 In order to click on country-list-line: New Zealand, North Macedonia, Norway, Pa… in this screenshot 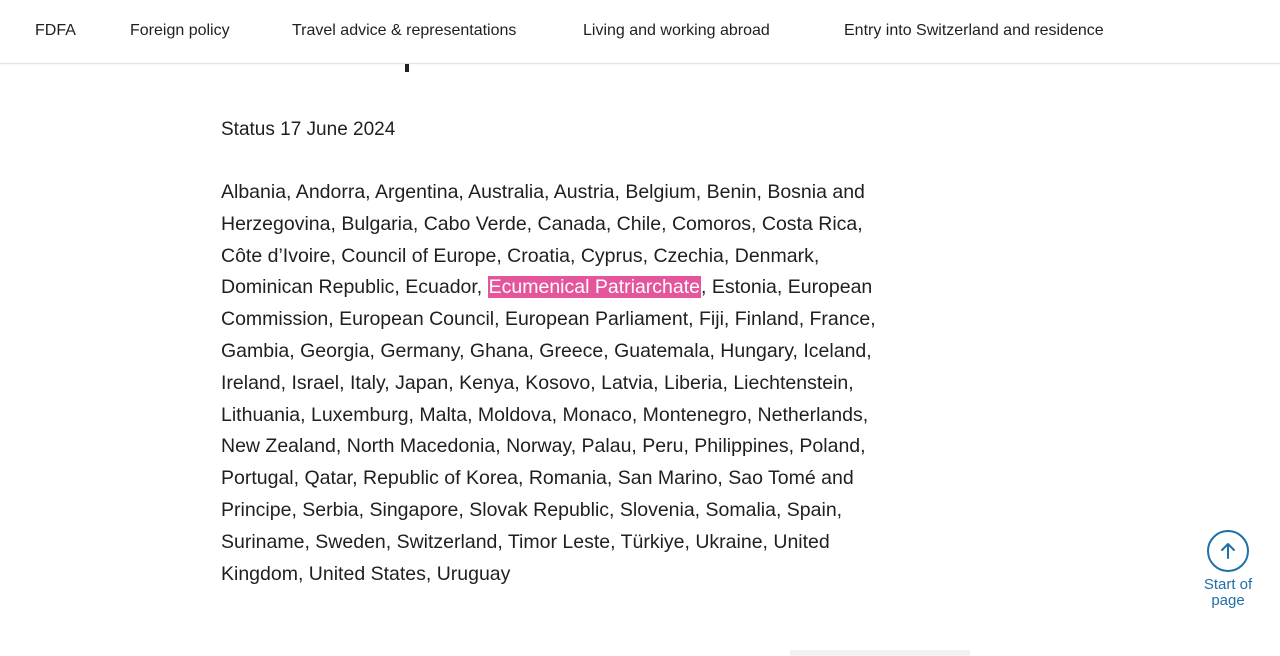, I will do `click(543, 446)`.